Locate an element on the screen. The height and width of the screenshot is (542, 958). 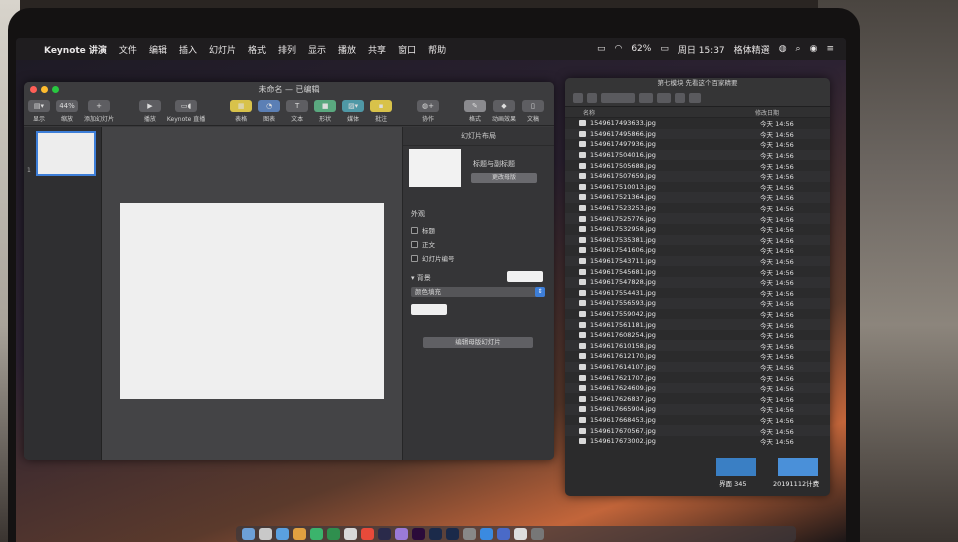
file-row: 1549617559042.jpg 今天 14:56 is located at coordinates (697, 314).